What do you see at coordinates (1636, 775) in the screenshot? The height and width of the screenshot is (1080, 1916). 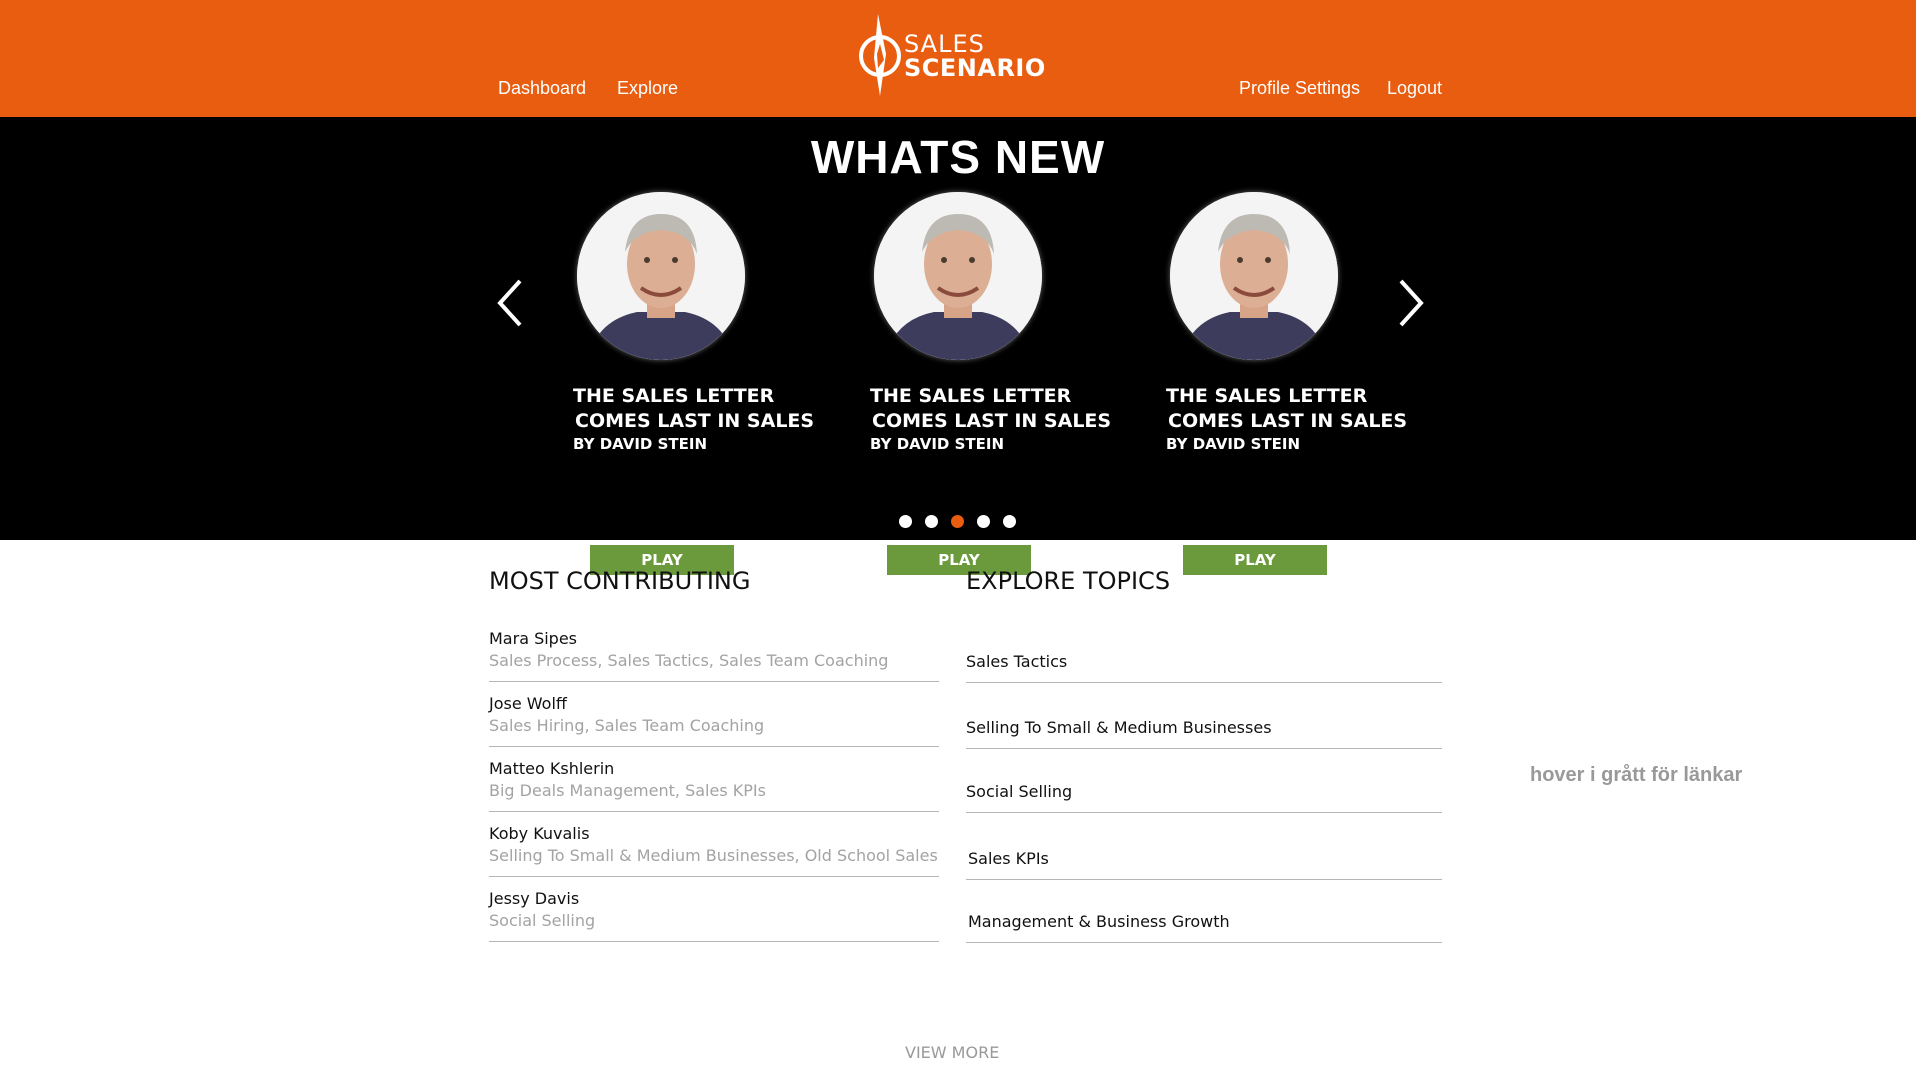 I see `hover-annotation-note: hover i grått för länkar` at bounding box center [1636, 775].